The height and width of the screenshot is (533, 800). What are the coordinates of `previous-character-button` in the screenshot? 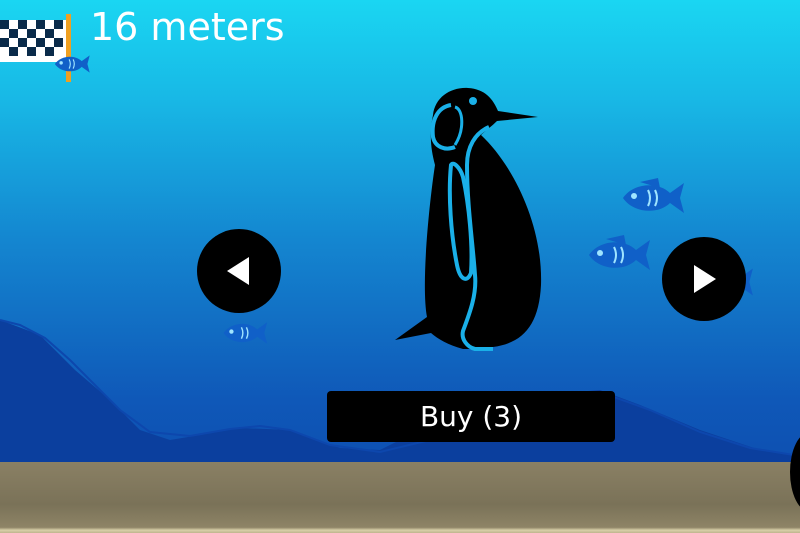 It's located at (239, 271).